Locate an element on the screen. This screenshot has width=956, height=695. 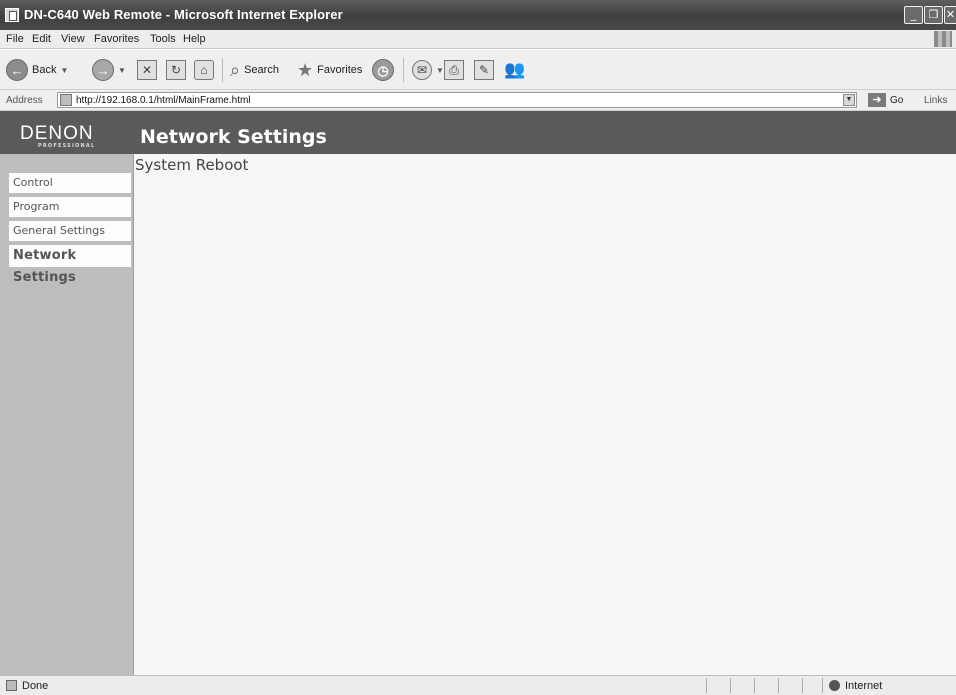
edit-button: ✎ is located at coordinates (484, 70).